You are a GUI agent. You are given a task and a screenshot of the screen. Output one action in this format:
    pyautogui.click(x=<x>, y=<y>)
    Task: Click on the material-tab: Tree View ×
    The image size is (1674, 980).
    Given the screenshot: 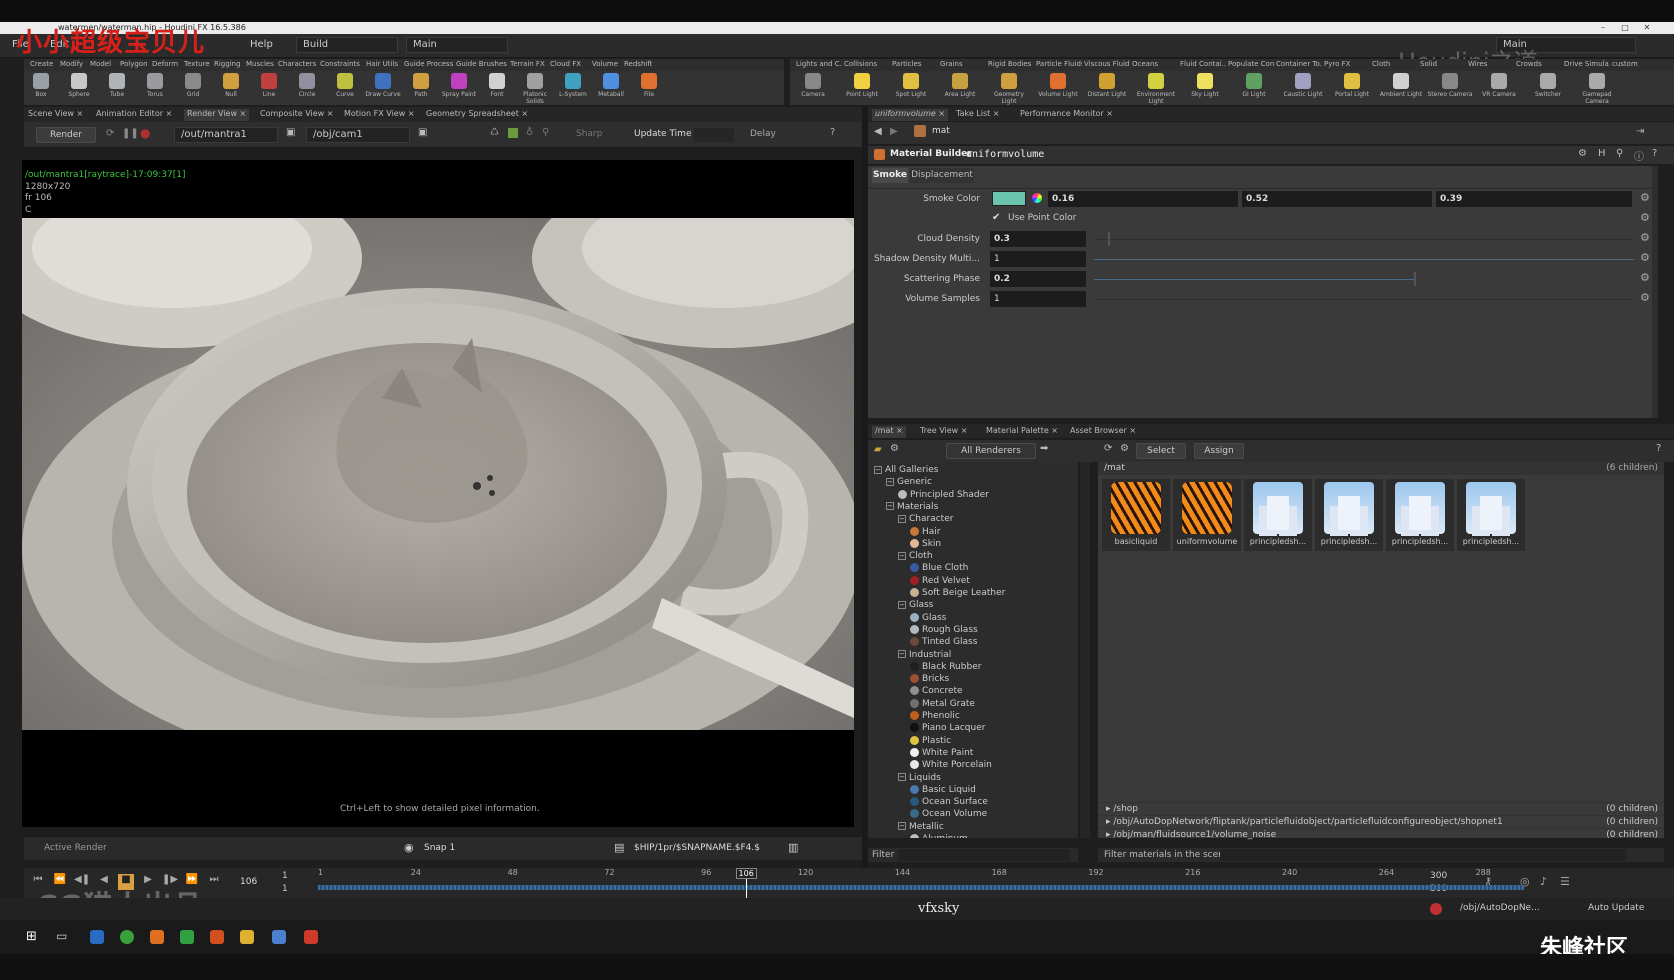 What is the action you would take?
    pyautogui.click(x=943, y=432)
    